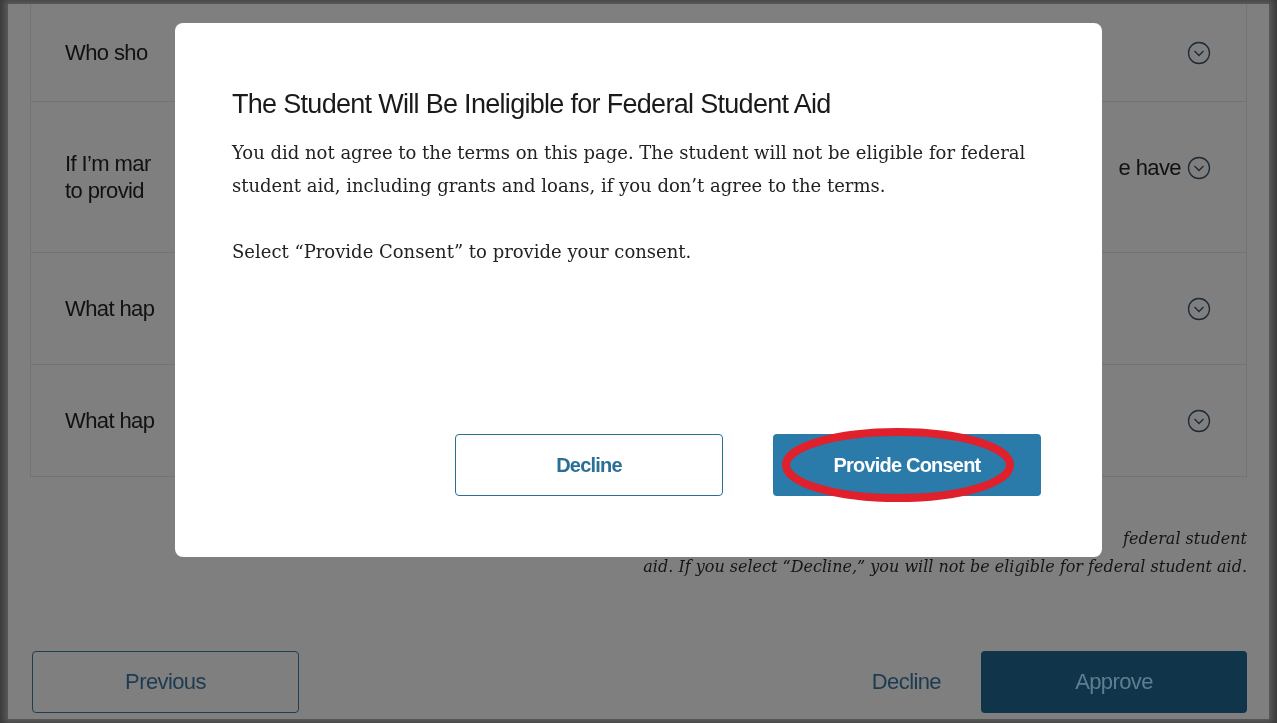  What do you see at coordinates (1114, 682) in the screenshot?
I see `approve-button: Approve` at bounding box center [1114, 682].